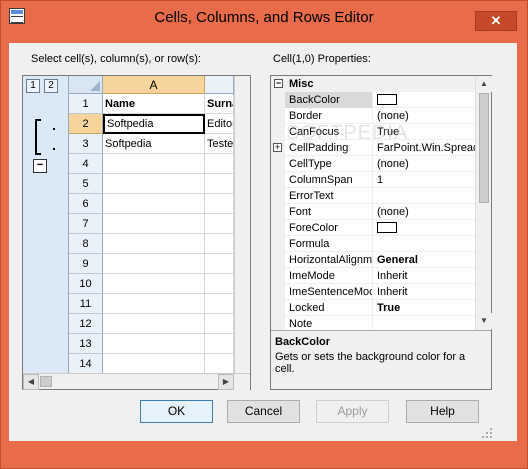 This screenshot has width=528, height=469. What do you see at coordinates (86, 144) in the screenshot?
I see `row-header: 3` at bounding box center [86, 144].